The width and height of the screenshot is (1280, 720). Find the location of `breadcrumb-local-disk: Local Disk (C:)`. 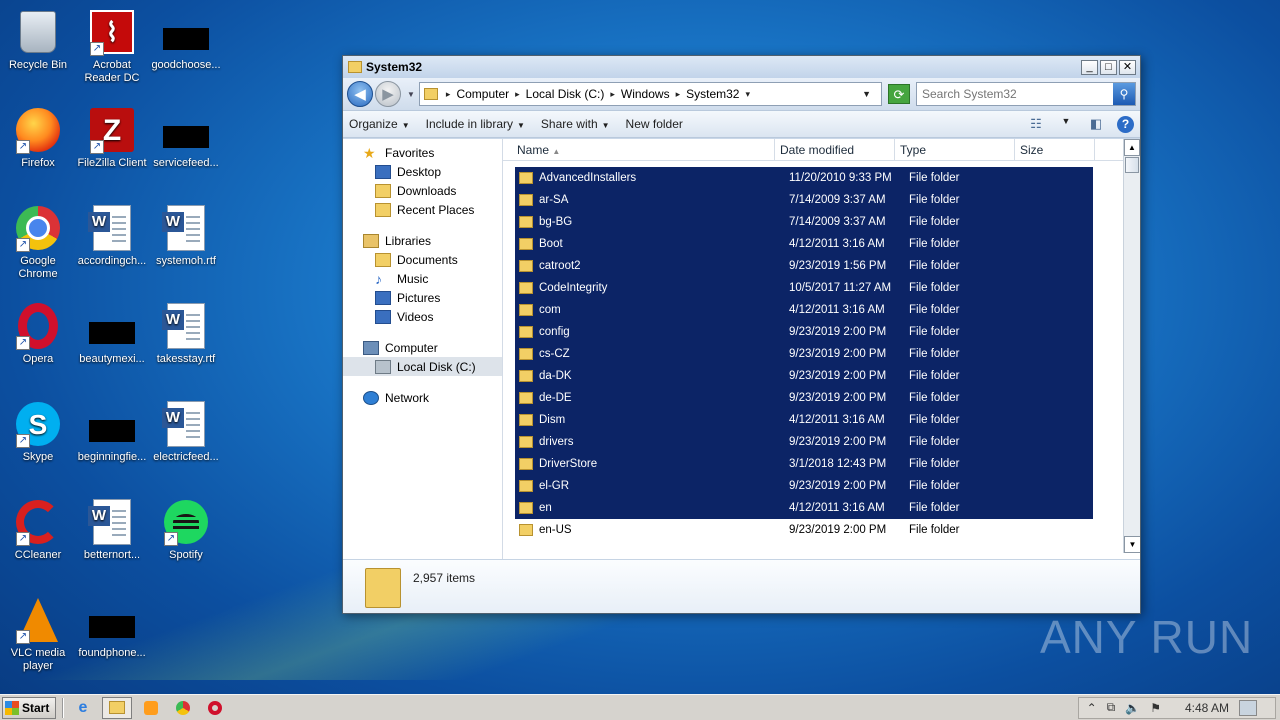

breadcrumb-local-disk: Local Disk (C:) is located at coordinates (565, 94).